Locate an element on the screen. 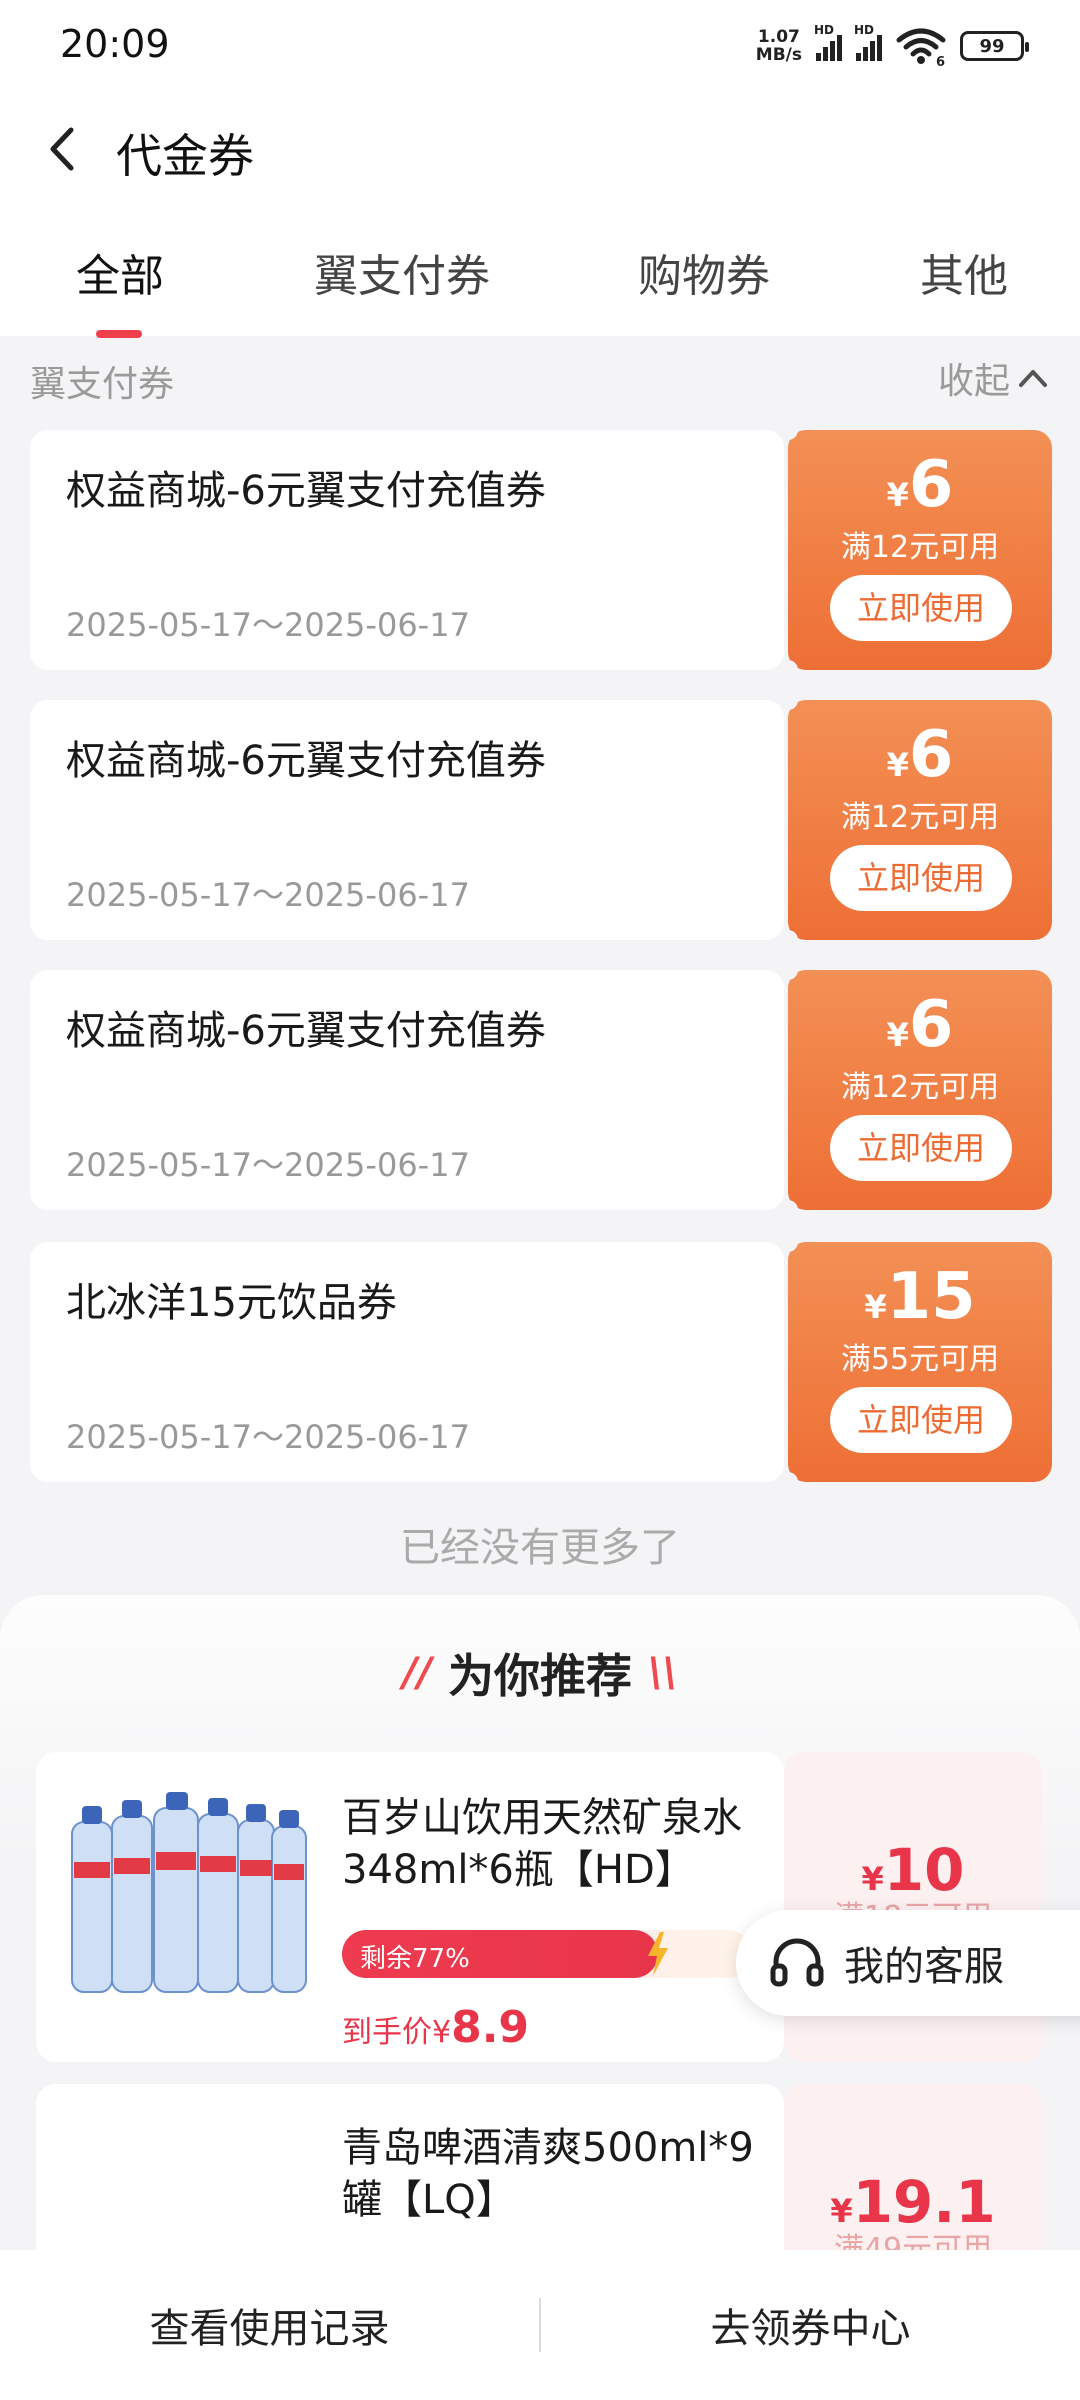 This screenshot has height=2400, width=1080. tab-bar: 全部 翼支付券 购物券 其他 is located at coordinates (540, 274).